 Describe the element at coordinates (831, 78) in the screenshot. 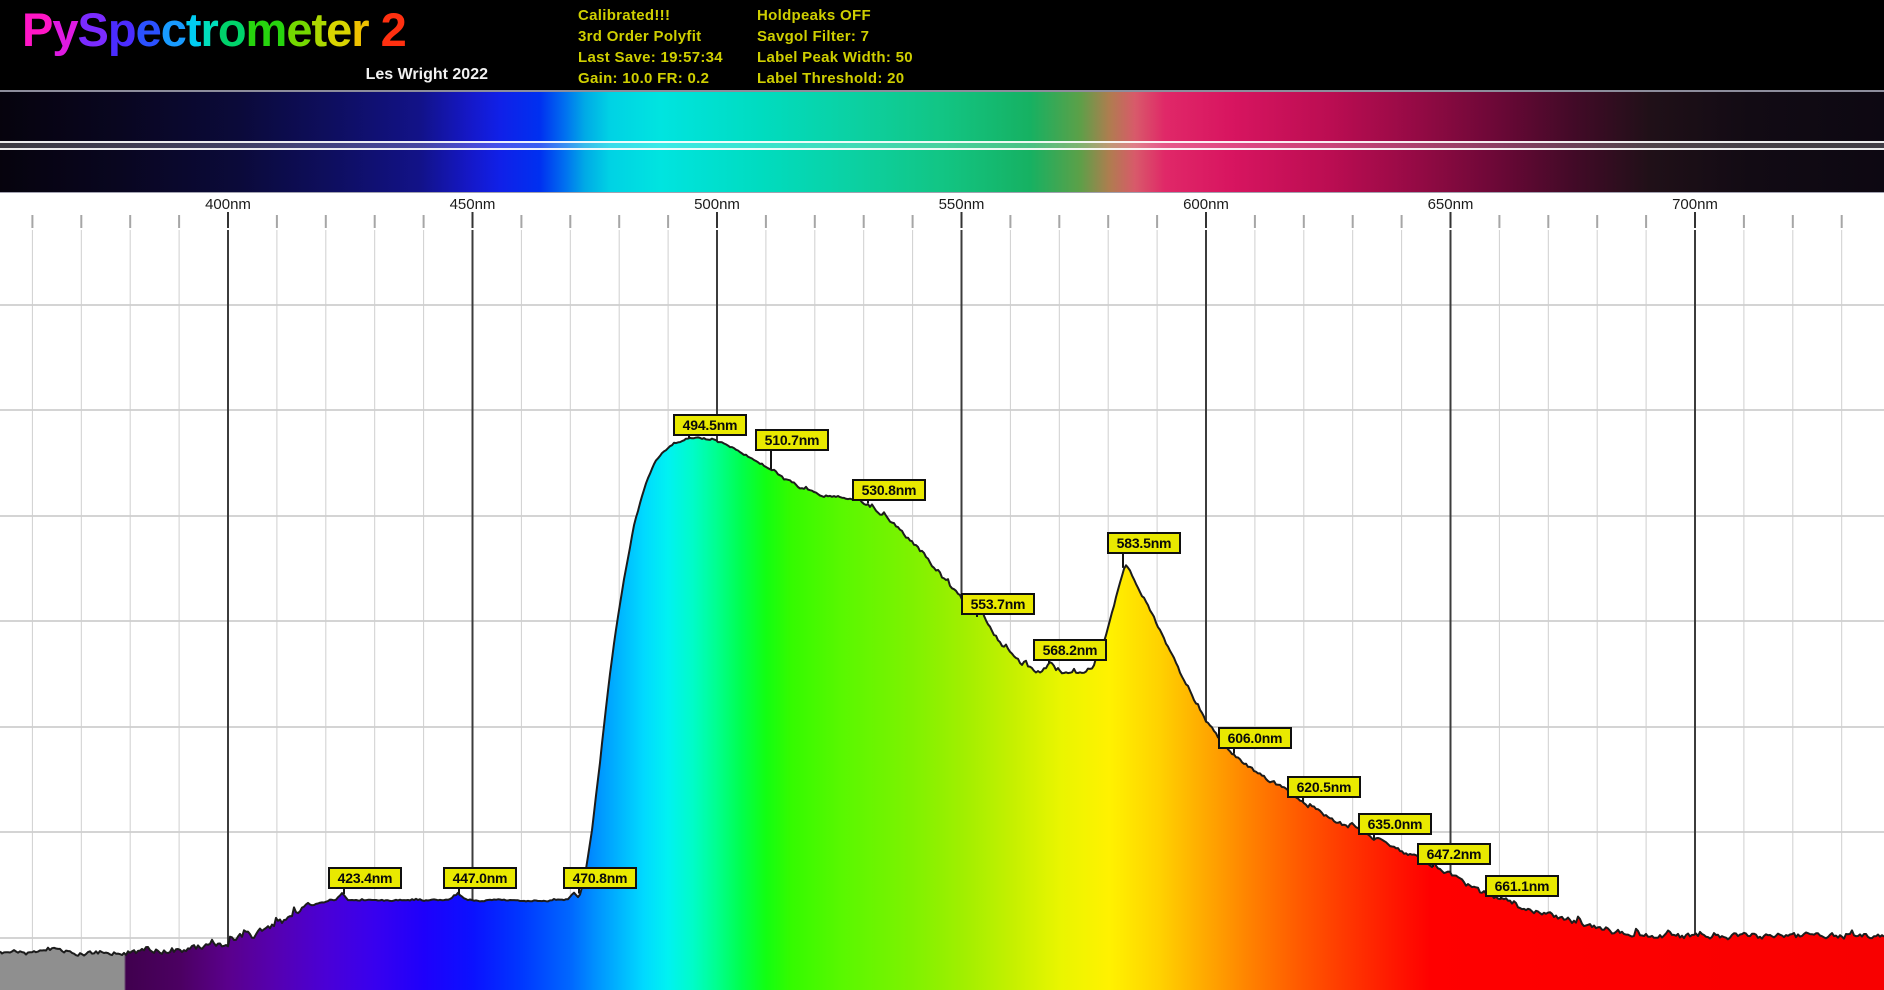

I see `status-line: Label Threshold: 20` at that location.